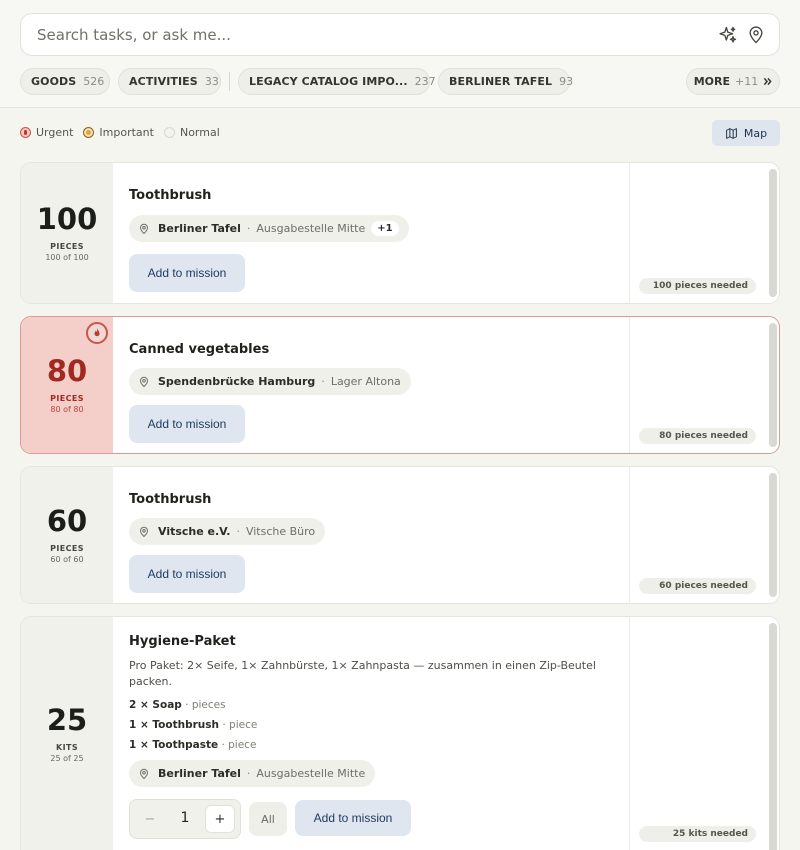 Image resolution: width=800 pixels, height=850 pixels. I want to click on filter-chip-goods: GOODS 526, so click(65, 81).